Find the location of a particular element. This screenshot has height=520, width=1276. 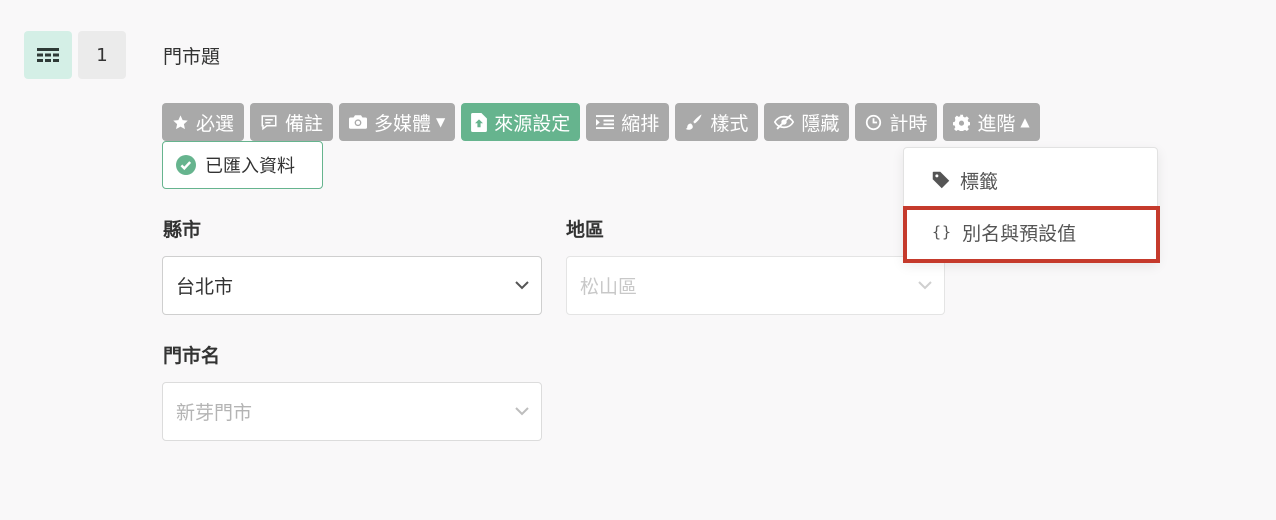

gear-icon is located at coordinates (962, 122).